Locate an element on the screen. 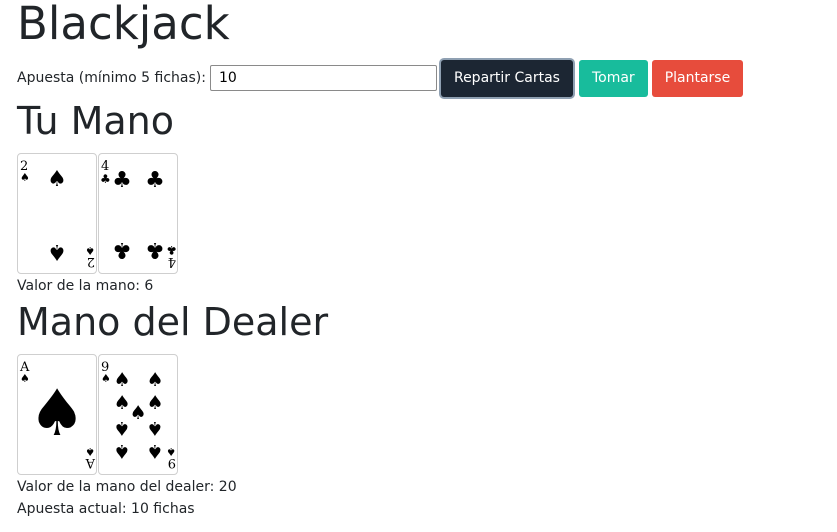  bet-label: Apuesta (mínimo 5 fichas): is located at coordinates (111, 78).